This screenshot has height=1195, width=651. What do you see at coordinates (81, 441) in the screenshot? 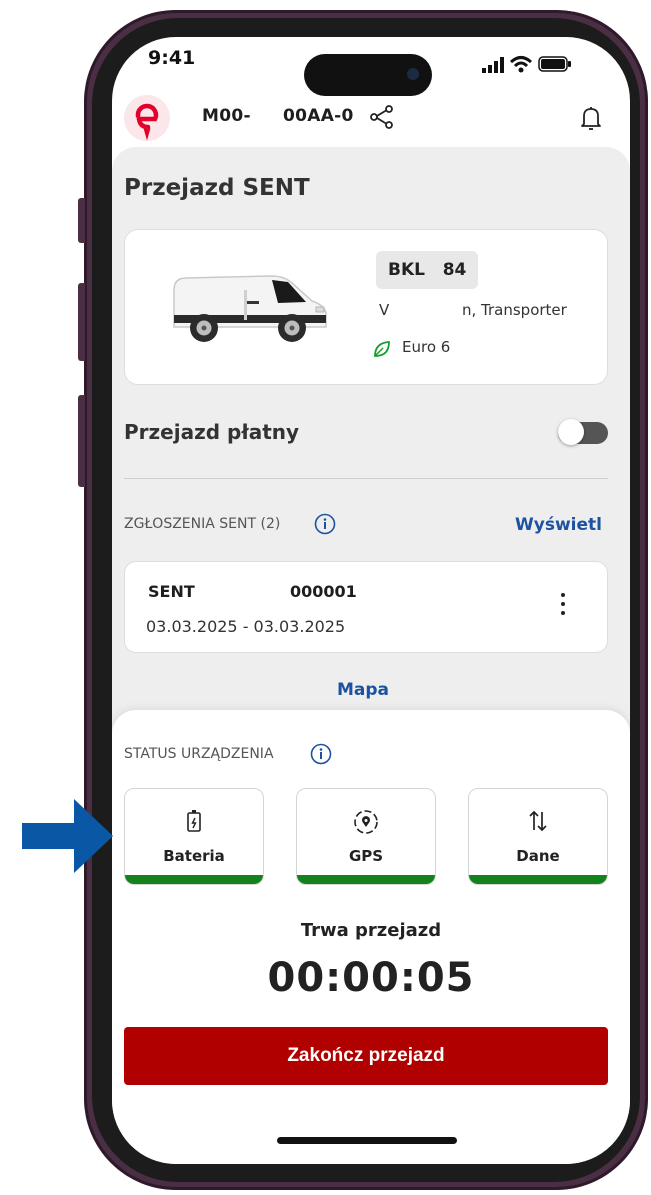
I see `phone-volume-down-button` at bounding box center [81, 441].